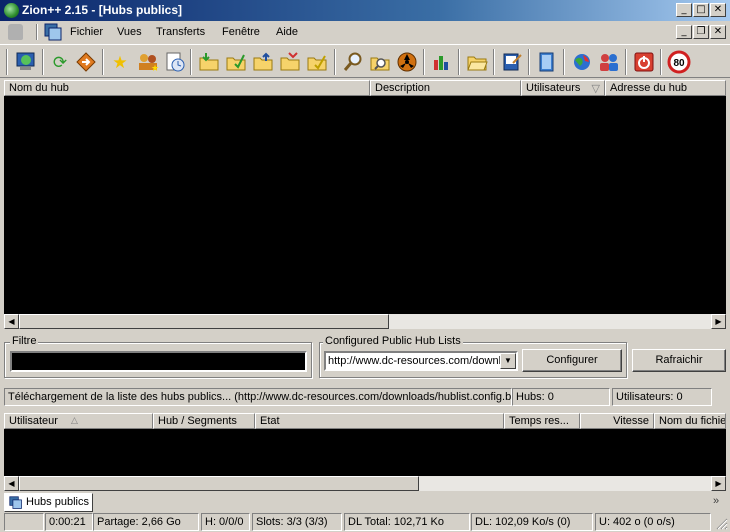  Describe the element at coordinates (445, 88) in the screenshot. I see `column-header-description: Description` at that location.